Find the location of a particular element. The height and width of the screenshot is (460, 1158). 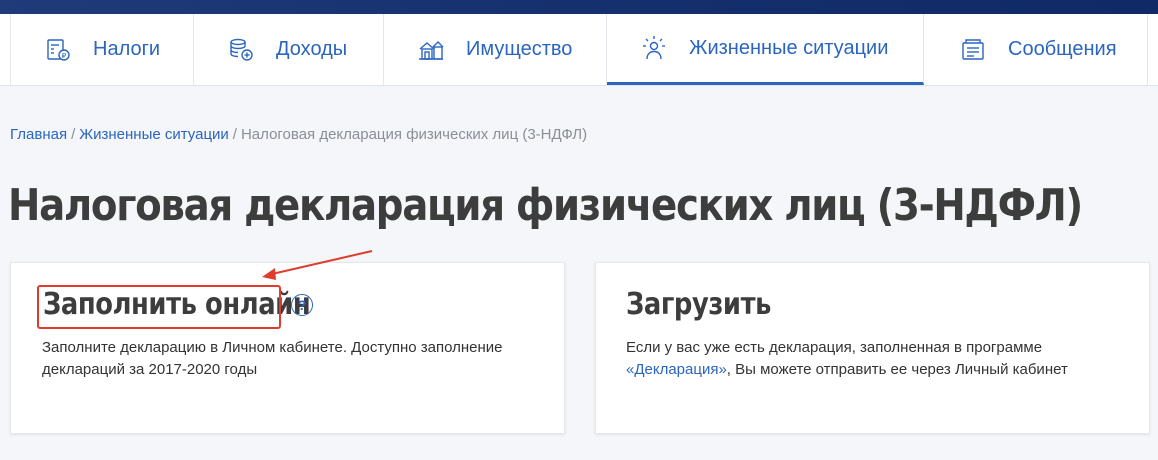

property-icon is located at coordinates (431, 50).